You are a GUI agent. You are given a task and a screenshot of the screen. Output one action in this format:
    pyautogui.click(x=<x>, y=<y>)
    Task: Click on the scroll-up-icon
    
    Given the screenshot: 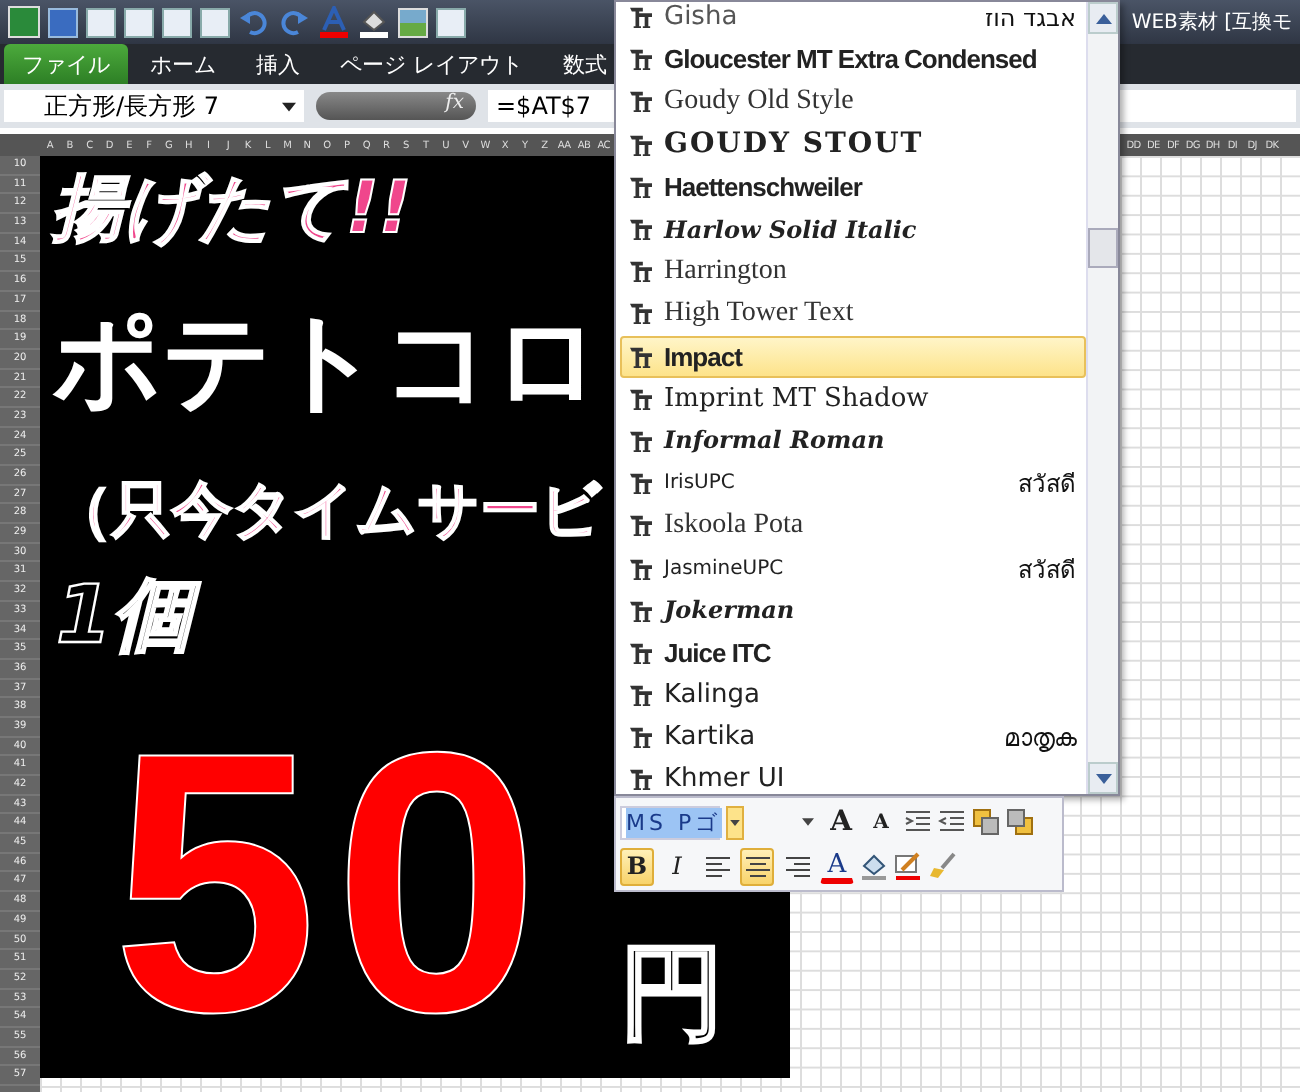 What is the action you would take?
    pyautogui.click(x=1103, y=18)
    